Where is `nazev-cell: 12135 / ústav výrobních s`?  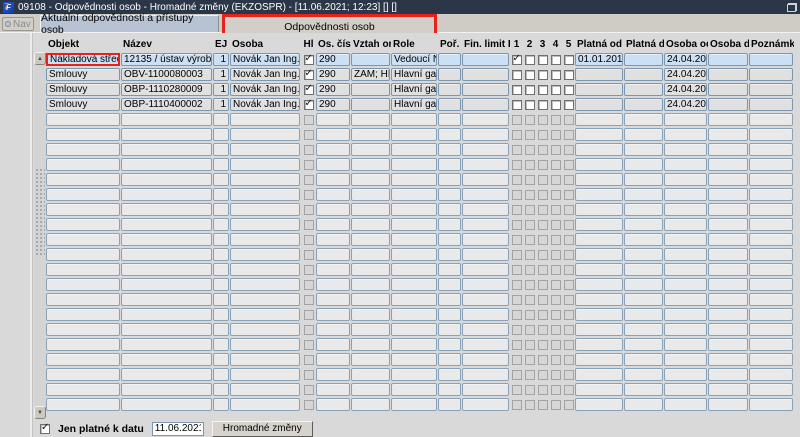 nazev-cell: 12135 / ústav výrobních s is located at coordinates (166, 59).